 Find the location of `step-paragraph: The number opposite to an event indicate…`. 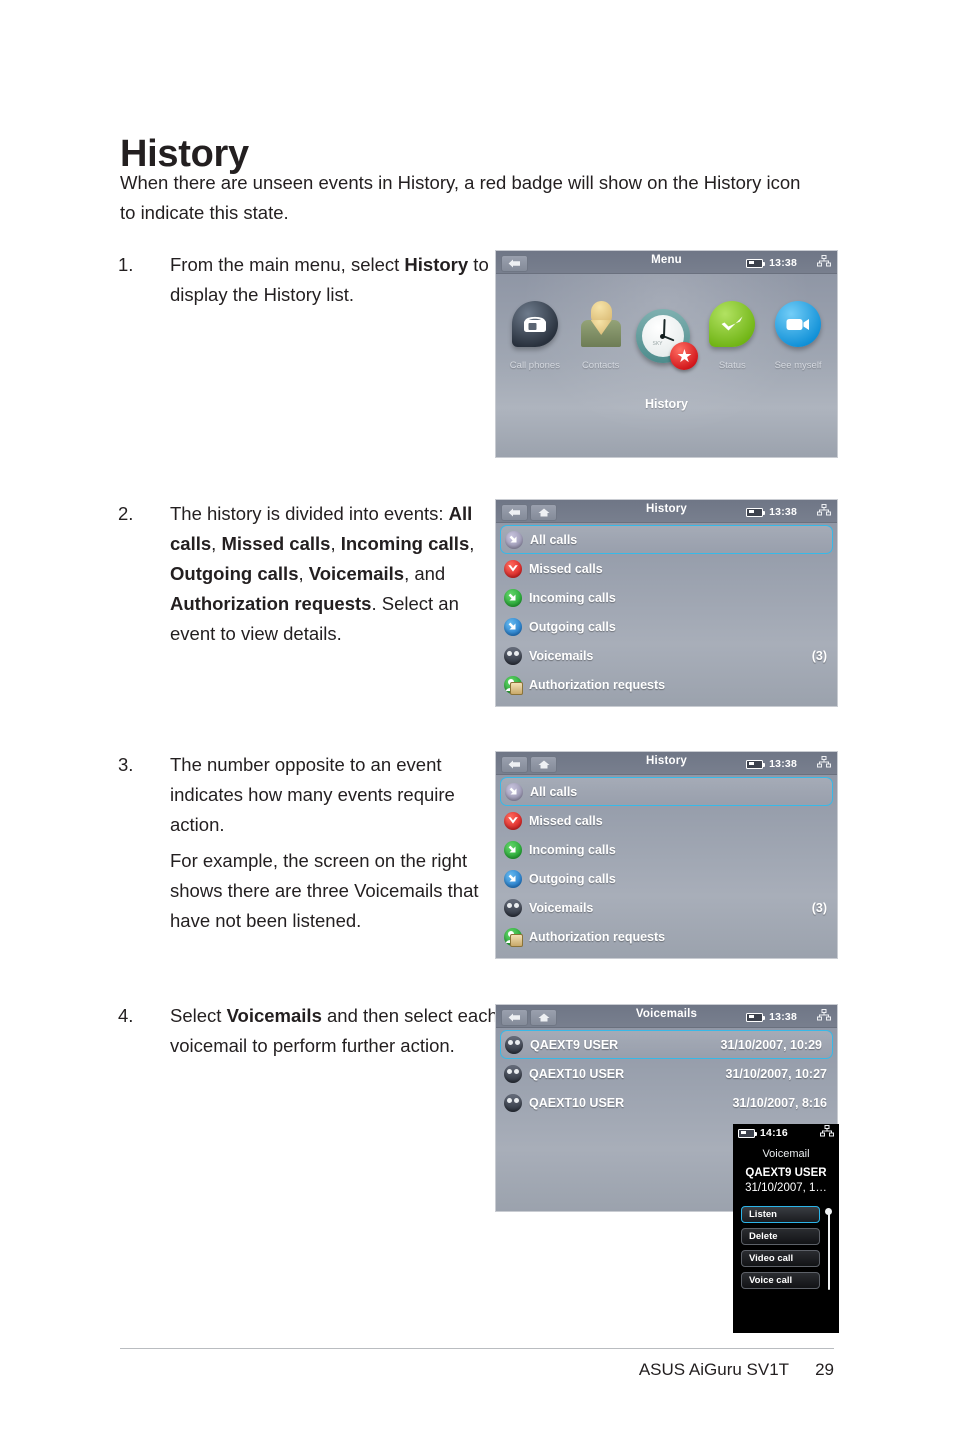

step-paragraph: The number opposite to an event indicate… is located at coordinates (312, 794).